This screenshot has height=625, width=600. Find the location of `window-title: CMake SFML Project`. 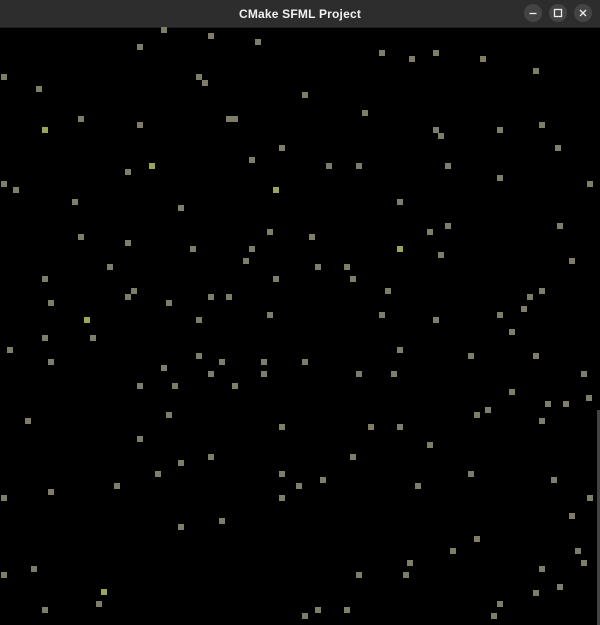

window-title: CMake SFML Project is located at coordinates (300, 13).